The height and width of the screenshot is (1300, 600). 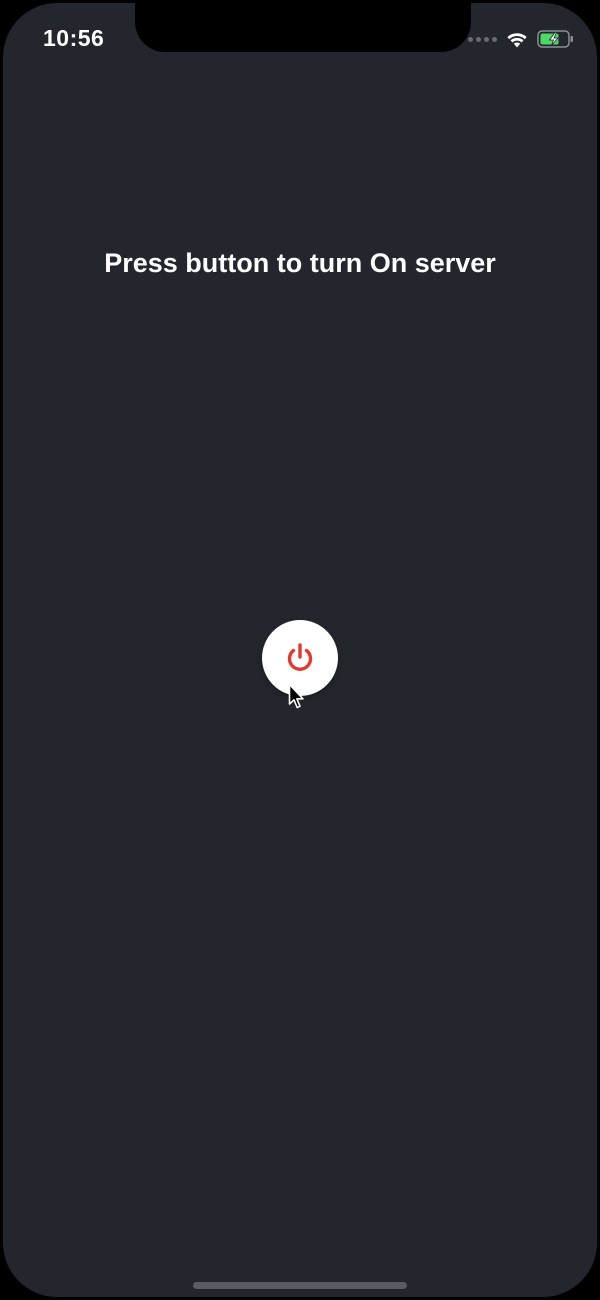 I want to click on home-indicator, so click(x=300, y=1285).